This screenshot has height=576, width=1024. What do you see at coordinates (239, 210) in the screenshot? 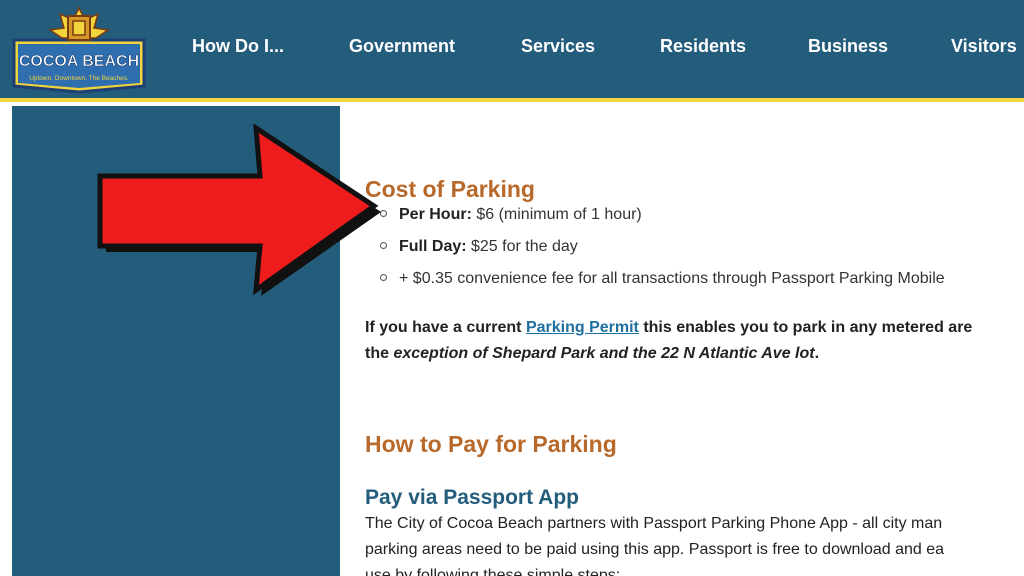
I see `red-arrow-annotation` at bounding box center [239, 210].